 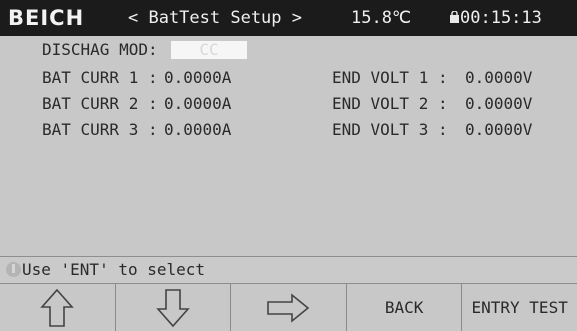 I want to click on bat-curr-3-value: 0.0000A, so click(x=197, y=130).